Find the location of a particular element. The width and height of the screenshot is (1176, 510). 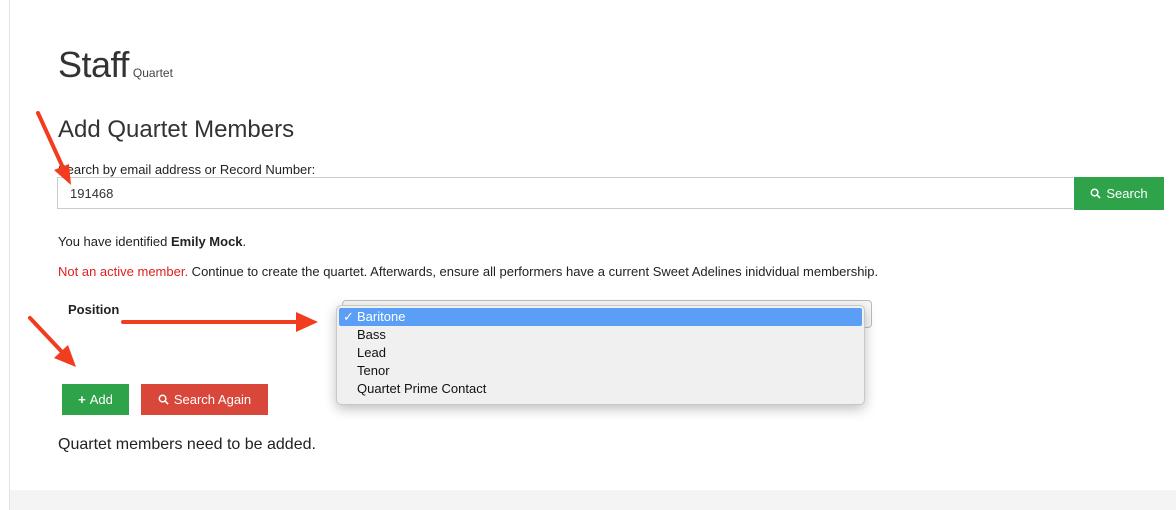

arrow-to-search-input-icon is located at coordinates (53, 148).